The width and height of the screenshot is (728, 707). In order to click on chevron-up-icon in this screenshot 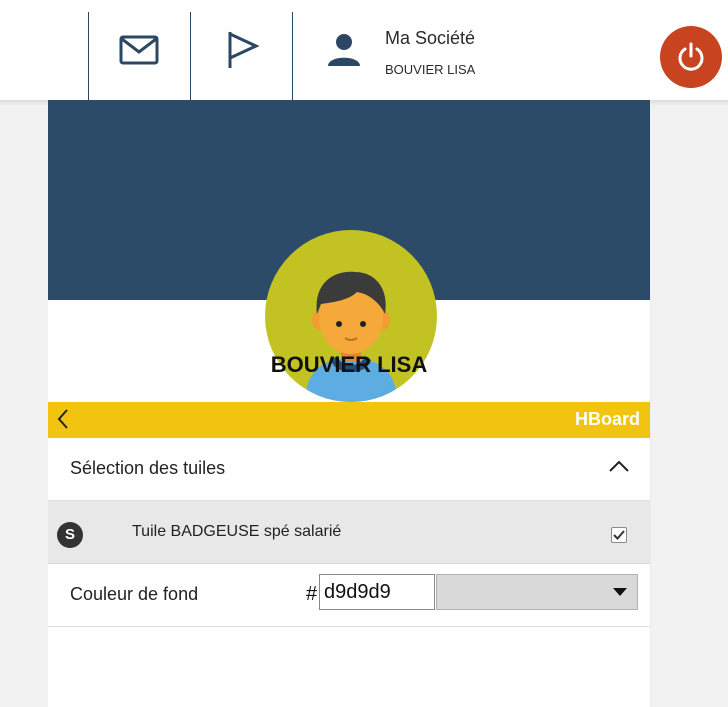, I will do `click(619, 466)`.